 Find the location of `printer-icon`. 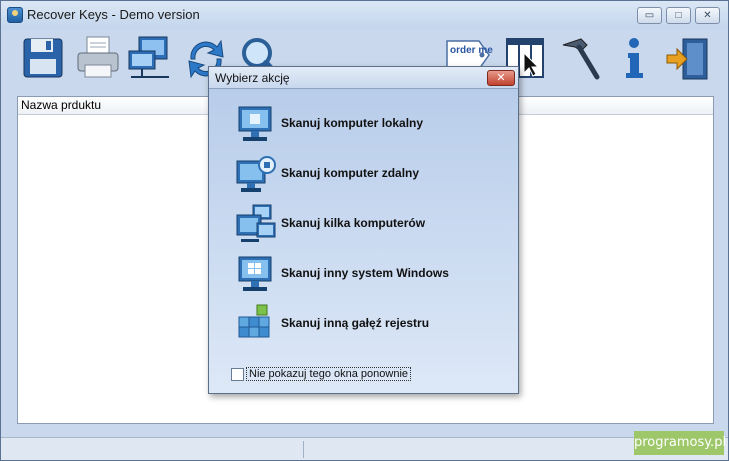

printer-icon is located at coordinates (98, 57).